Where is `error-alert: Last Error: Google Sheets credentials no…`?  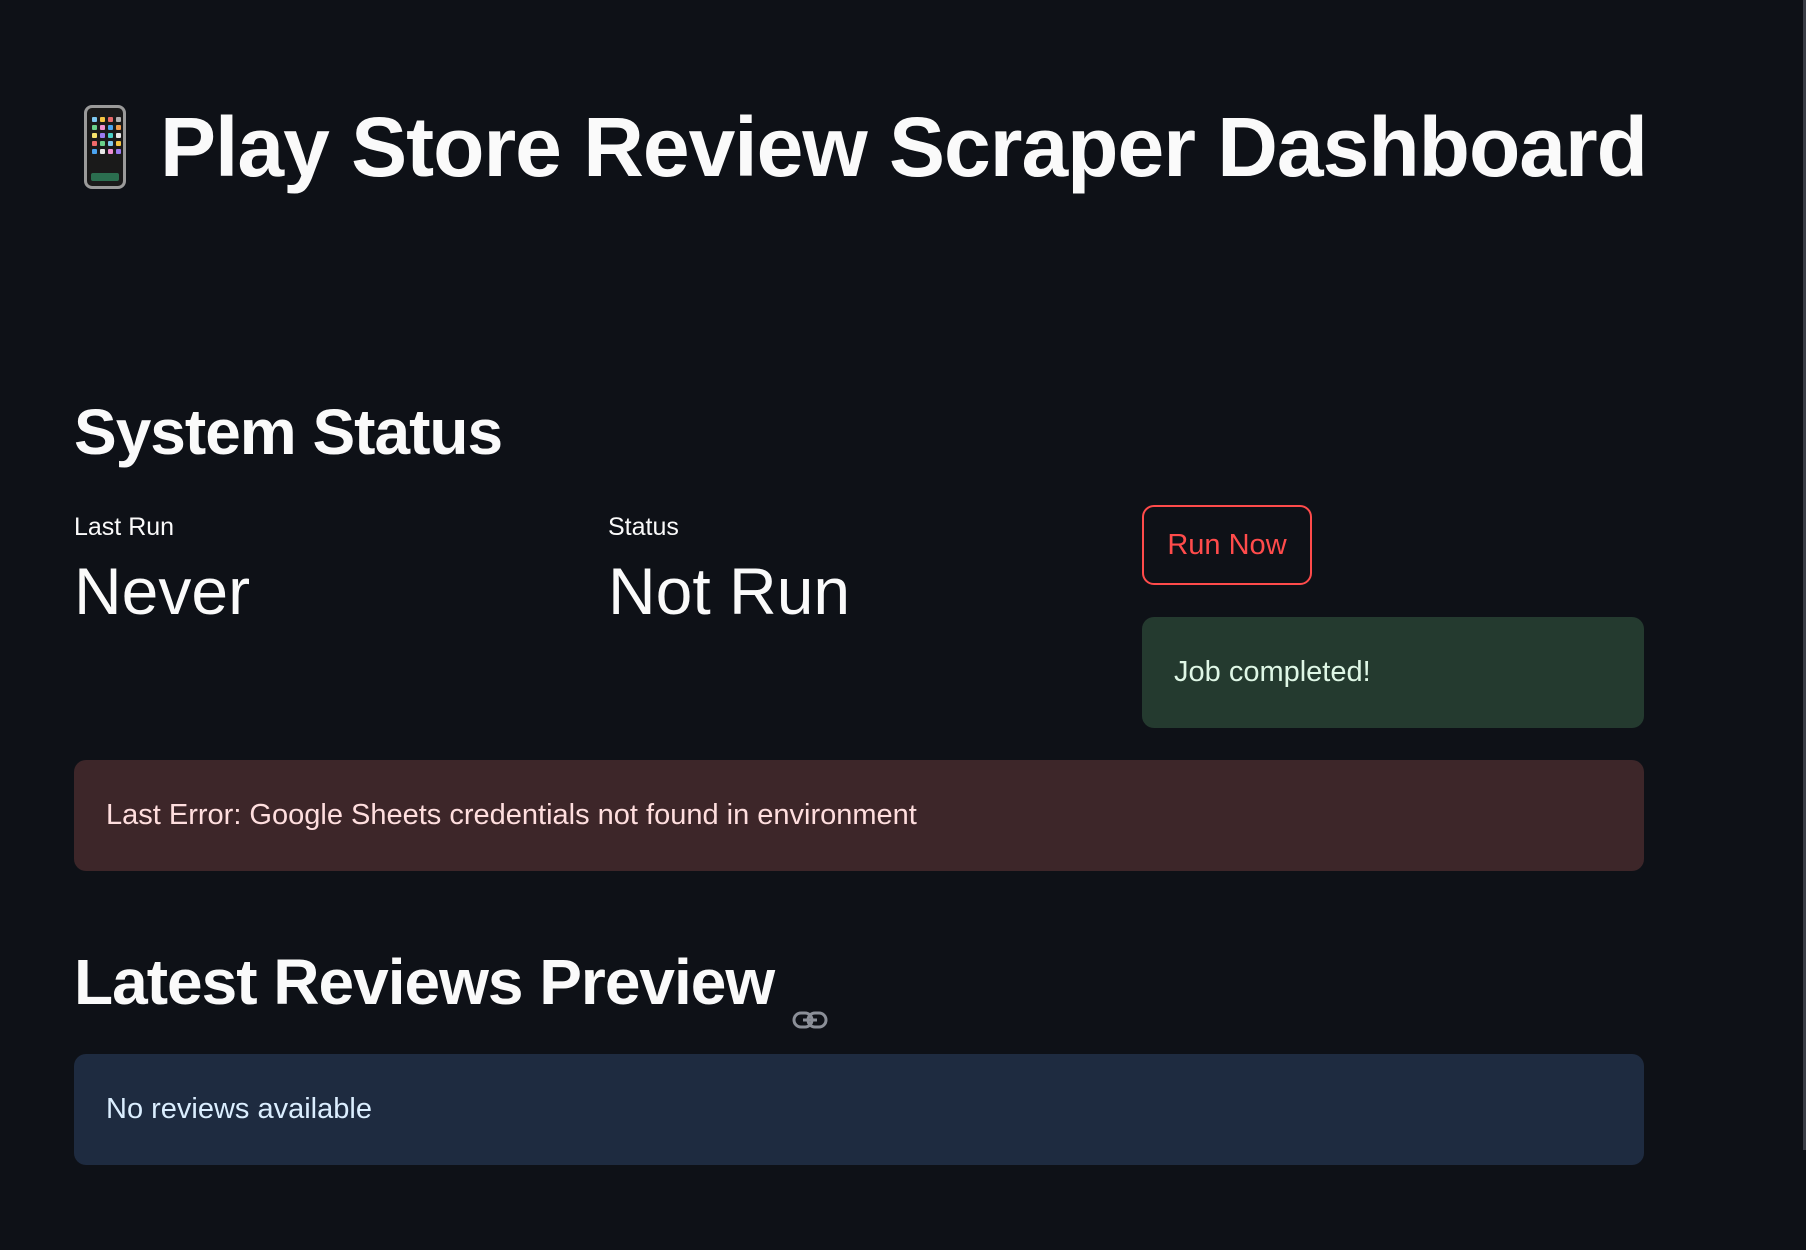 error-alert: Last Error: Google Sheets credentials no… is located at coordinates (859, 815).